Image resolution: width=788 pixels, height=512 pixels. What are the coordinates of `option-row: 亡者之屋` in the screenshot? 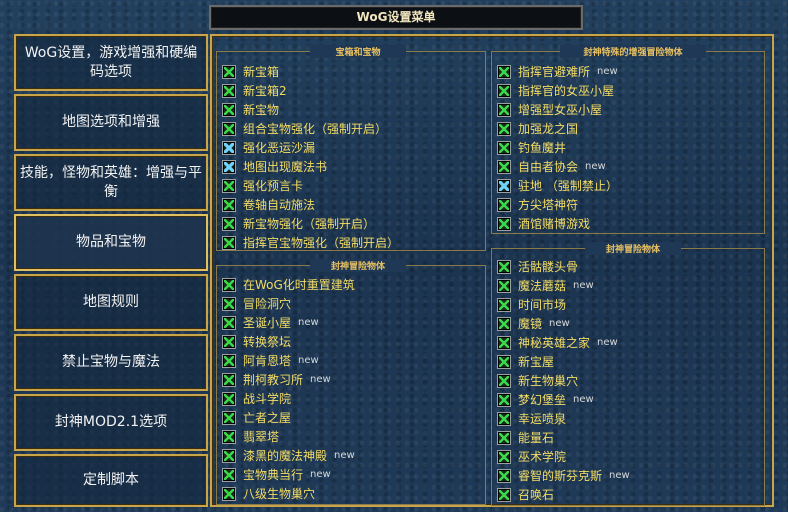 It's located at (256, 417).